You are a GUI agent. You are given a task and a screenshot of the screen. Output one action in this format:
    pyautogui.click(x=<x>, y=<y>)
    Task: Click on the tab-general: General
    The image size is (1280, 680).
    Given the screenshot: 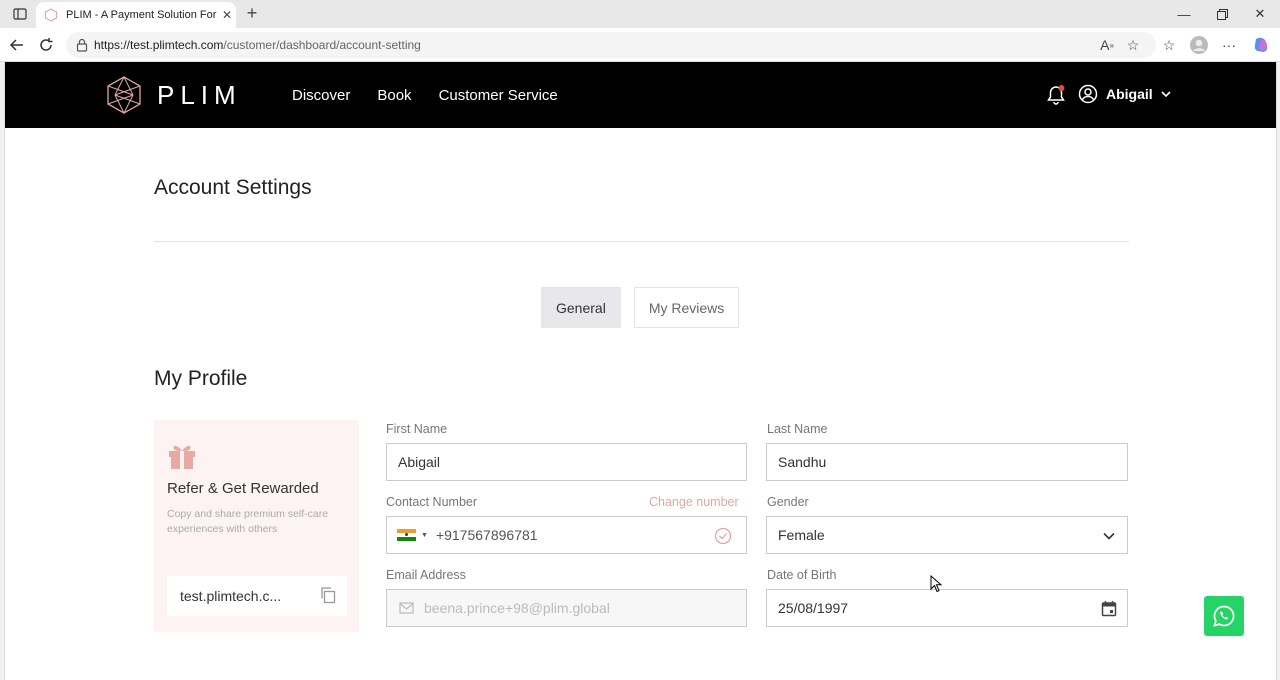 What is the action you would take?
    pyautogui.click(x=581, y=307)
    